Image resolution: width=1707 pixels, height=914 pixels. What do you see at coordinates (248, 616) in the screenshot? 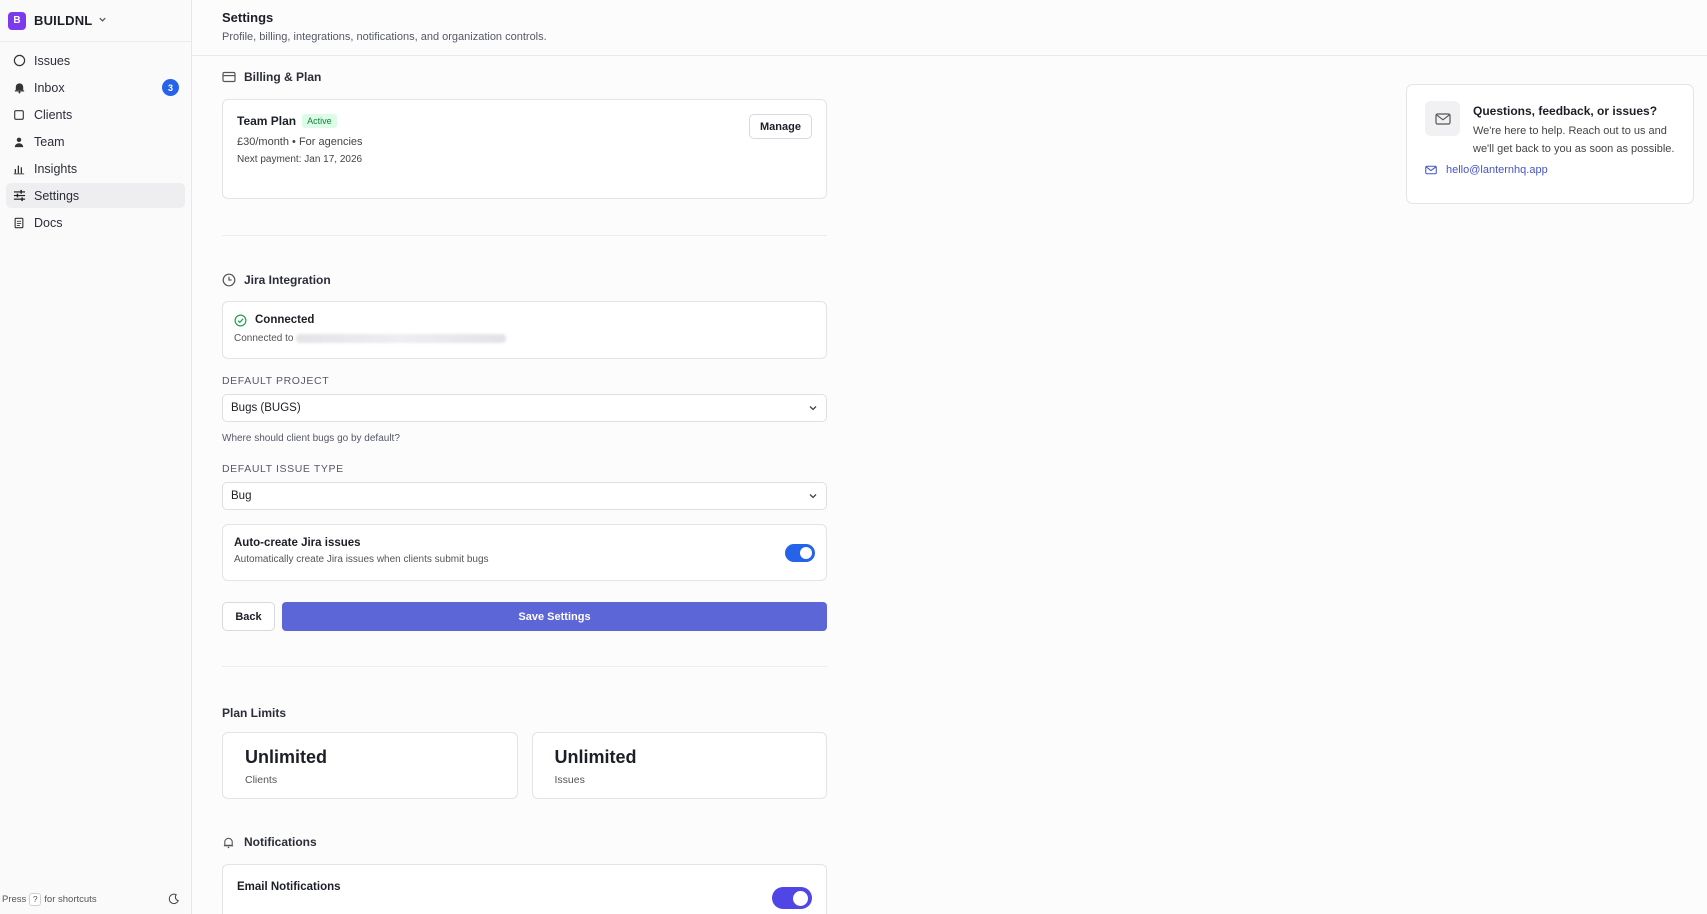
I see `back-button: Back` at bounding box center [248, 616].